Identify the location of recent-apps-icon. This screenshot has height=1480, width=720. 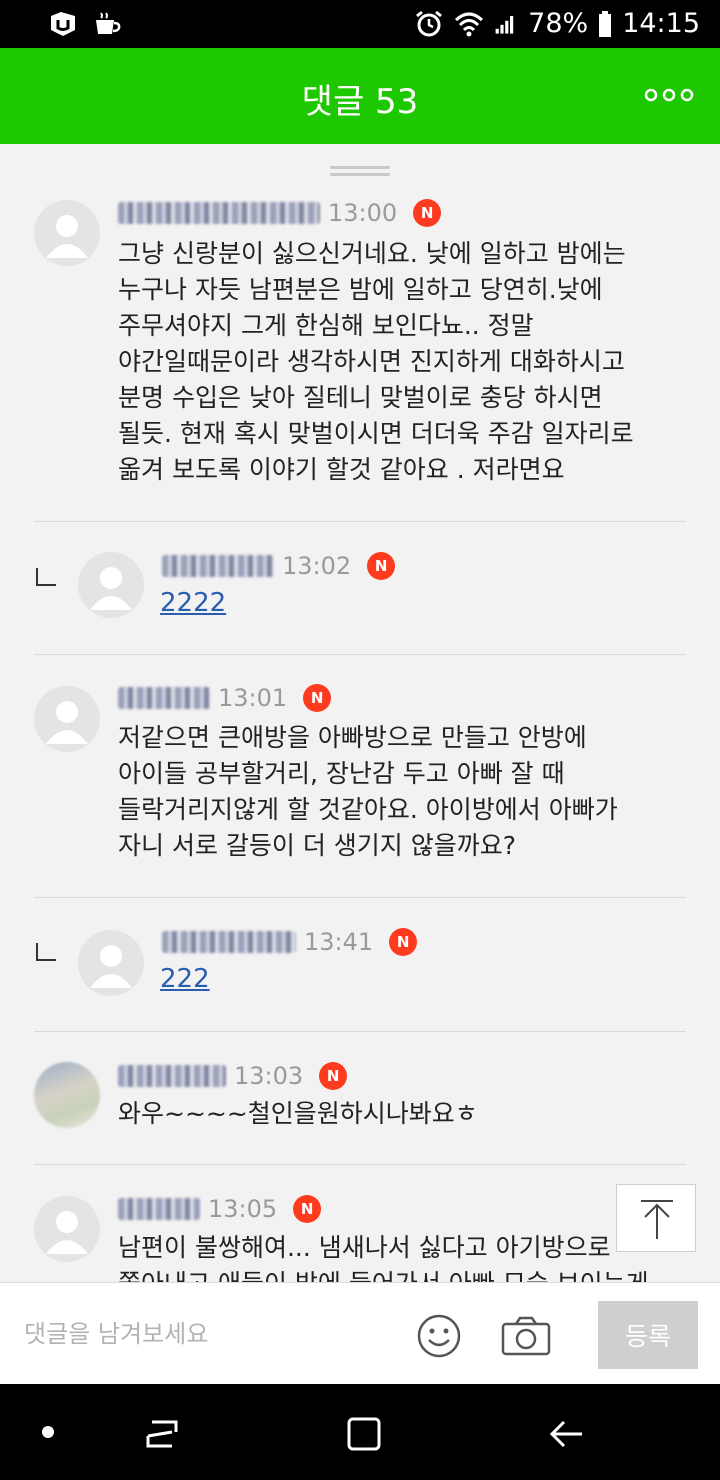
(162, 1434).